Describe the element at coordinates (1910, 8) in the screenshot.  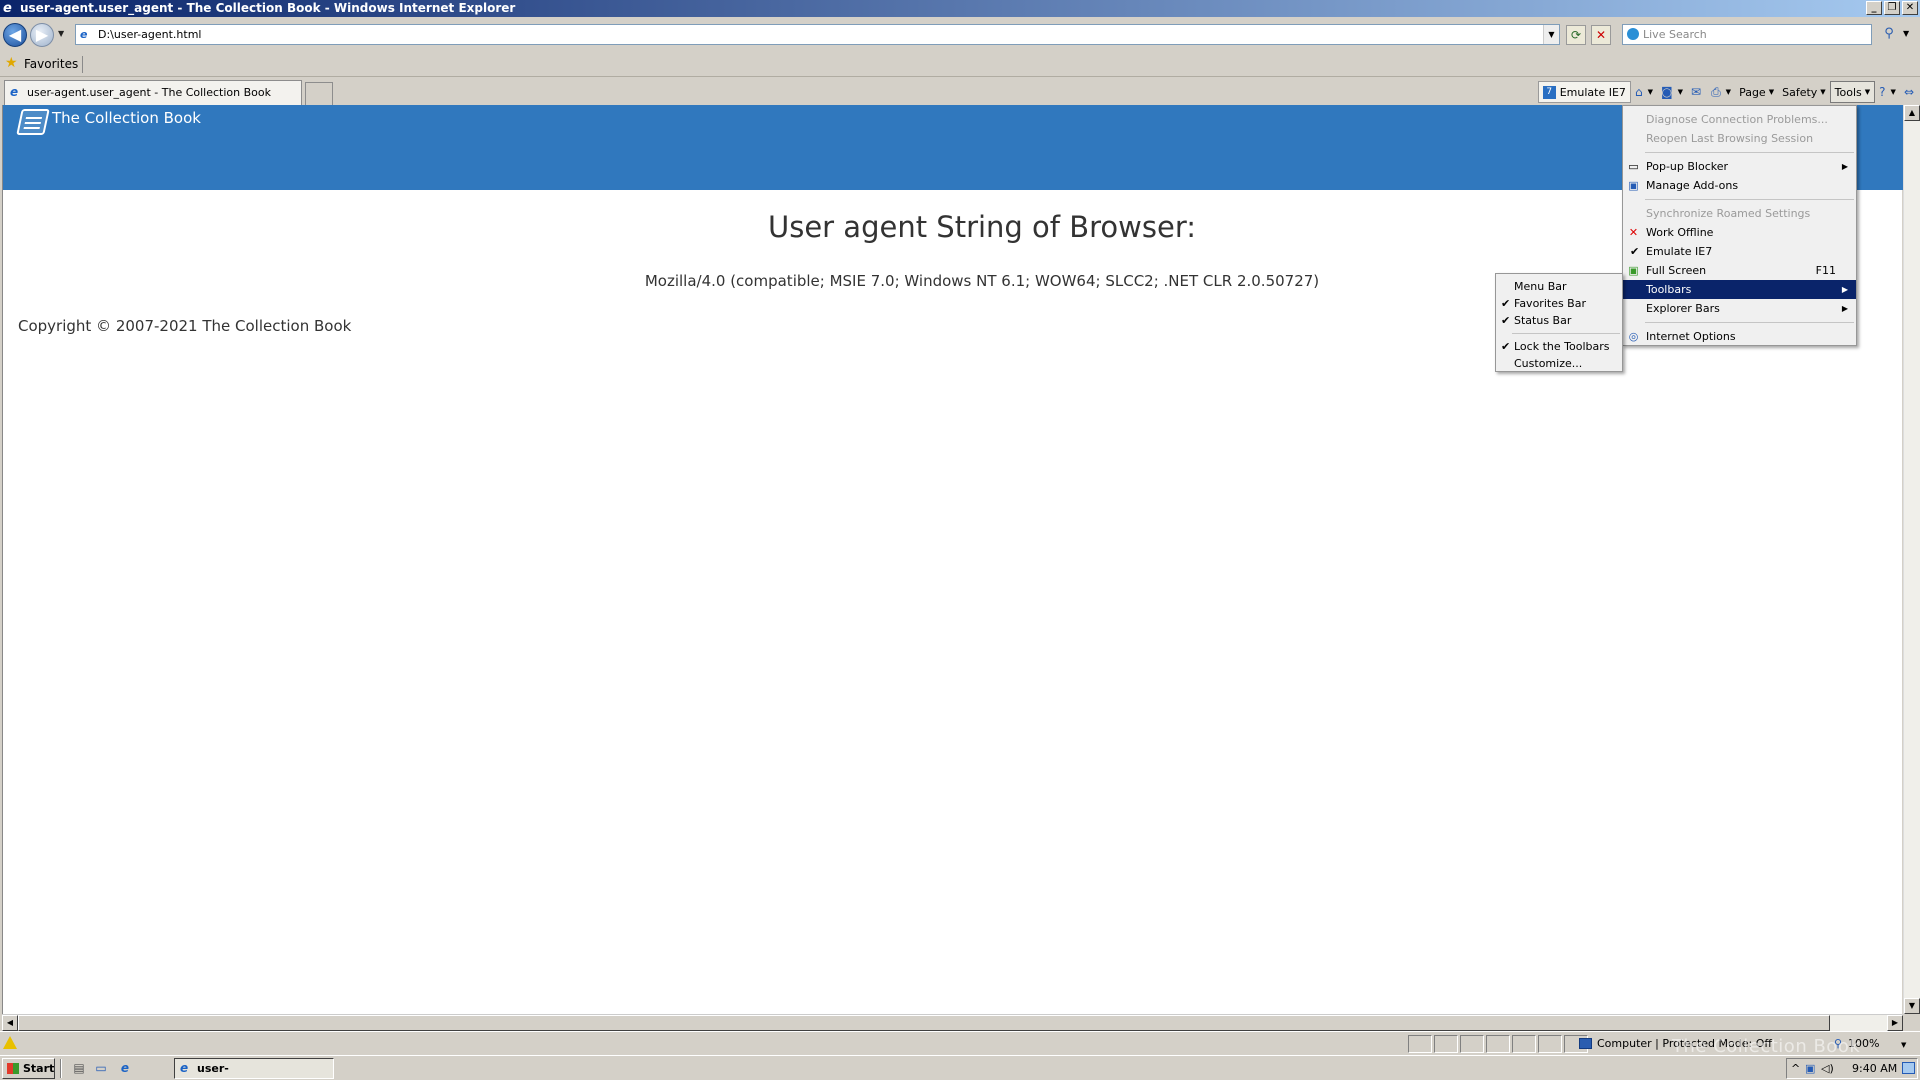
I see `close-button: ✕` at that location.